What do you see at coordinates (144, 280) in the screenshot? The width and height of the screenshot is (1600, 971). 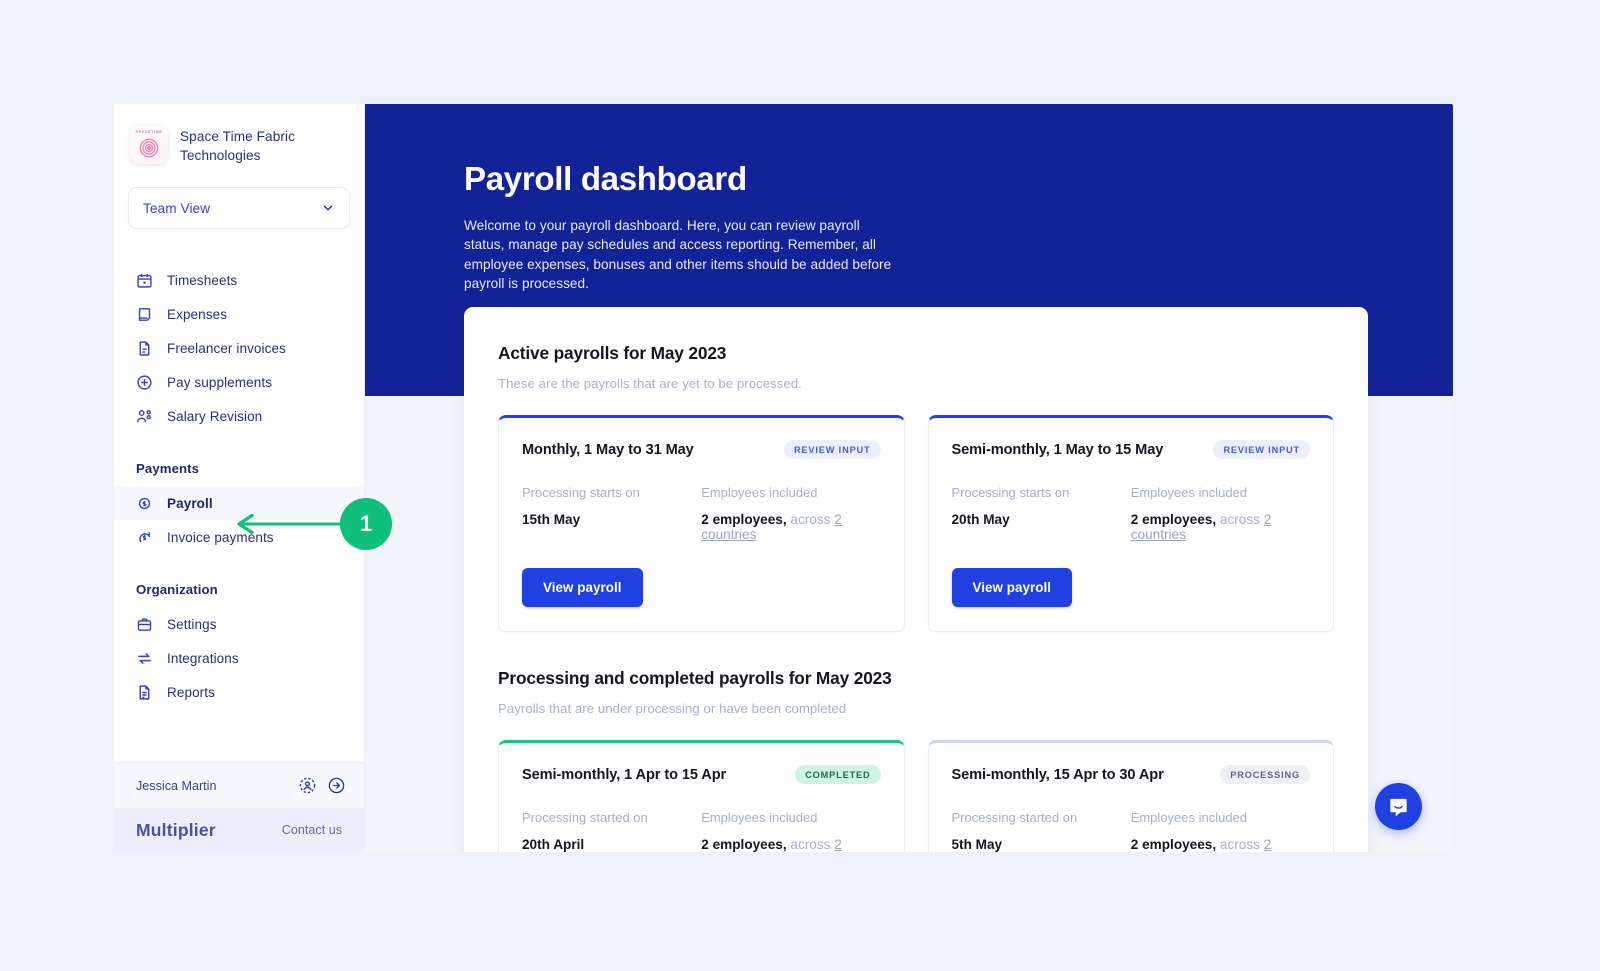 I see `calendar-icon` at bounding box center [144, 280].